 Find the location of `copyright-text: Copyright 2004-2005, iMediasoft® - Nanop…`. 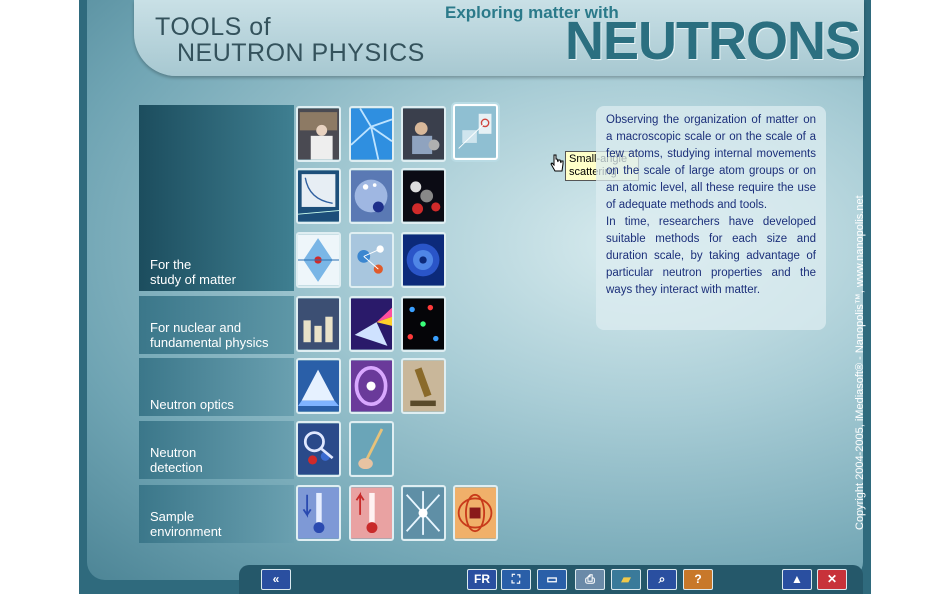

copyright-text: Copyright 2004-2005, iMediasoft® - Nanop… is located at coordinates (860, 362).